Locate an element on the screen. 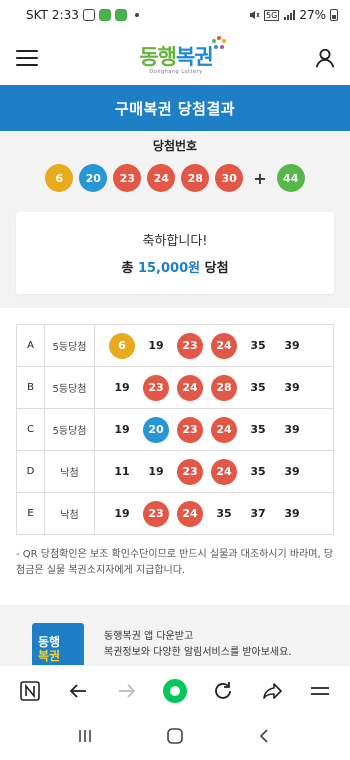 The height and width of the screenshot is (760, 350). naver-icon is located at coordinates (30, 691).